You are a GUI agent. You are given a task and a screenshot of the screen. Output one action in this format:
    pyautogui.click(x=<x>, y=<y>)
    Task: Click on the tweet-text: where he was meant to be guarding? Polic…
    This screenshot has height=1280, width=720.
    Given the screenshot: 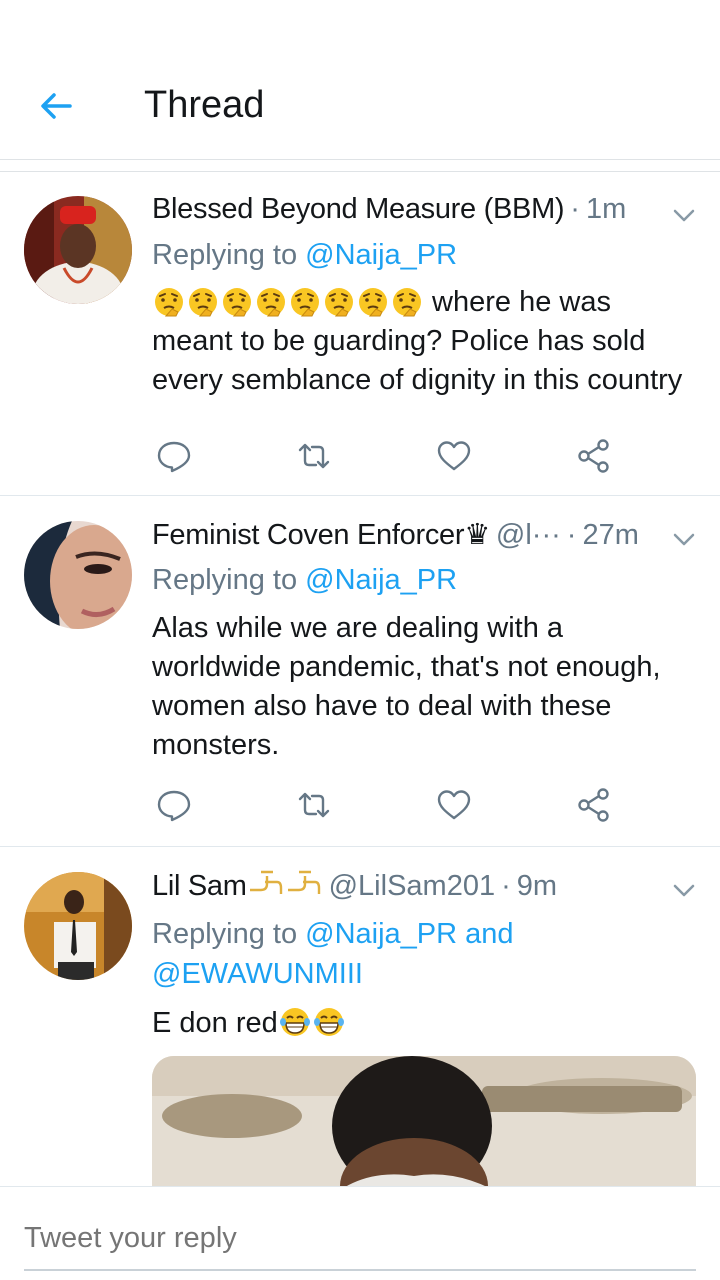 What is the action you would take?
    pyautogui.click(x=424, y=341)
    